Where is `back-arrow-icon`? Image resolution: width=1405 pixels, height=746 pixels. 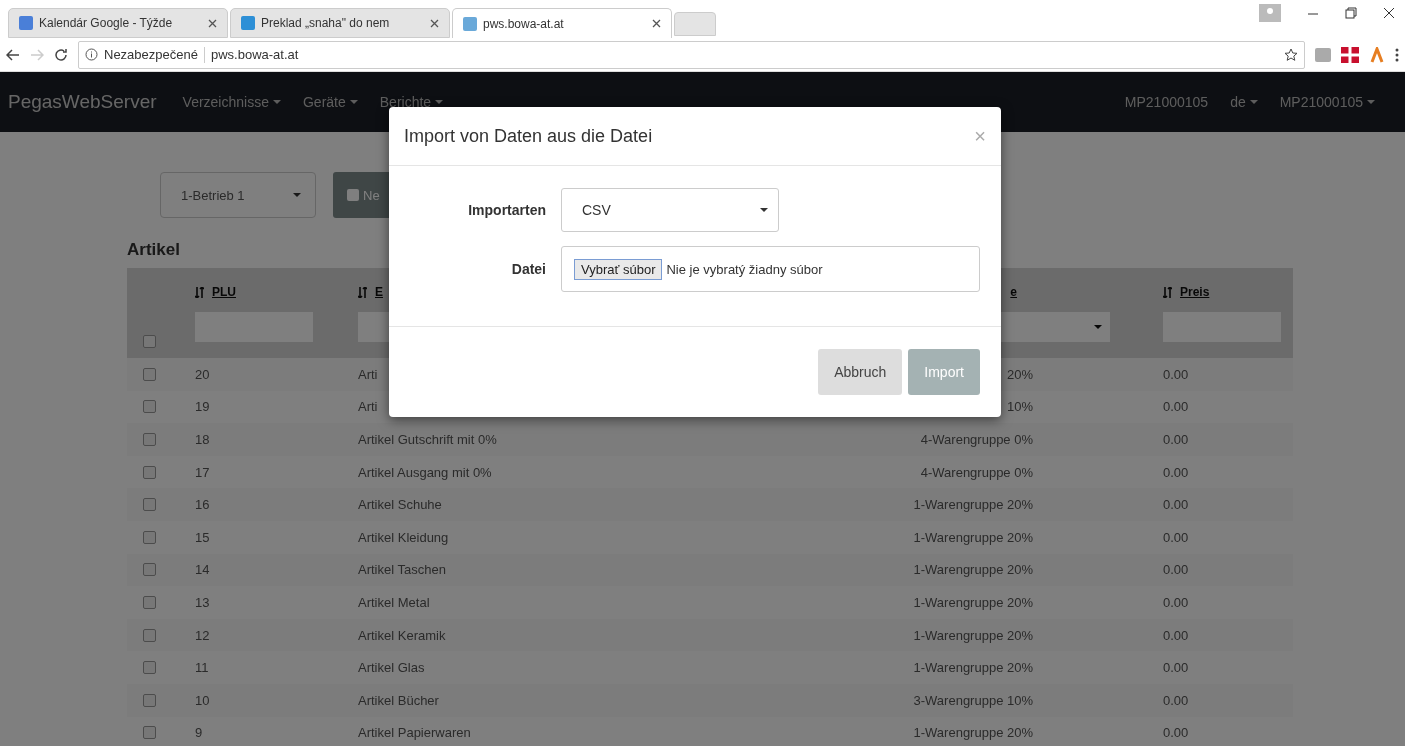 back-arrow-icon is located at coordinates (13, 54).